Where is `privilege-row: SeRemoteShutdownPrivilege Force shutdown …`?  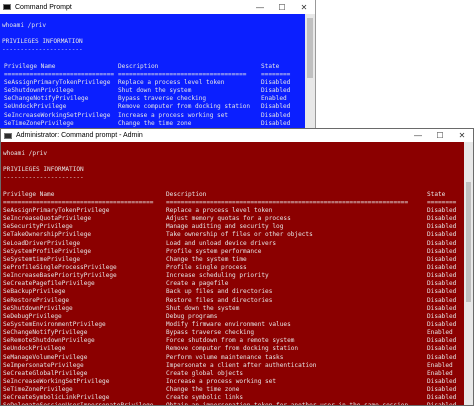
privilege-row: SeRemoteShutdownPrivilege Force shutdown … is located at coordinates (238, 341).